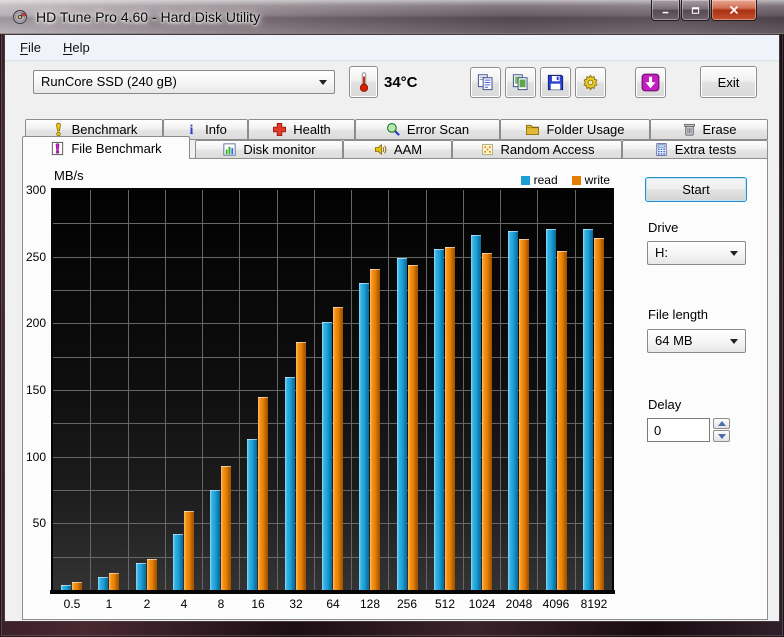 This screenshot has height=637, width=784. I want to click on minimize-icon, so click(665, 10).